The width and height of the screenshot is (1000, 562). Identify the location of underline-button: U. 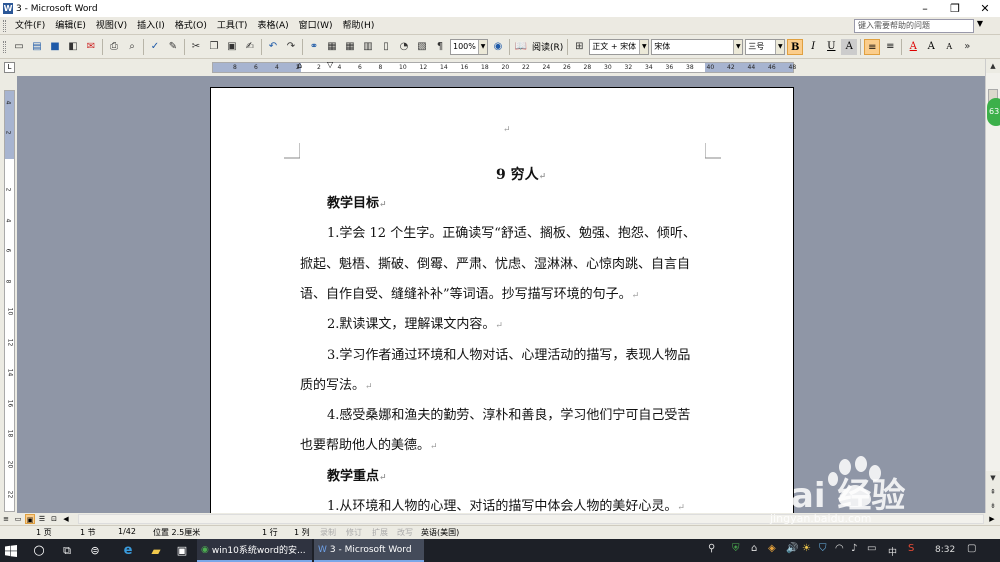
(831, 47).